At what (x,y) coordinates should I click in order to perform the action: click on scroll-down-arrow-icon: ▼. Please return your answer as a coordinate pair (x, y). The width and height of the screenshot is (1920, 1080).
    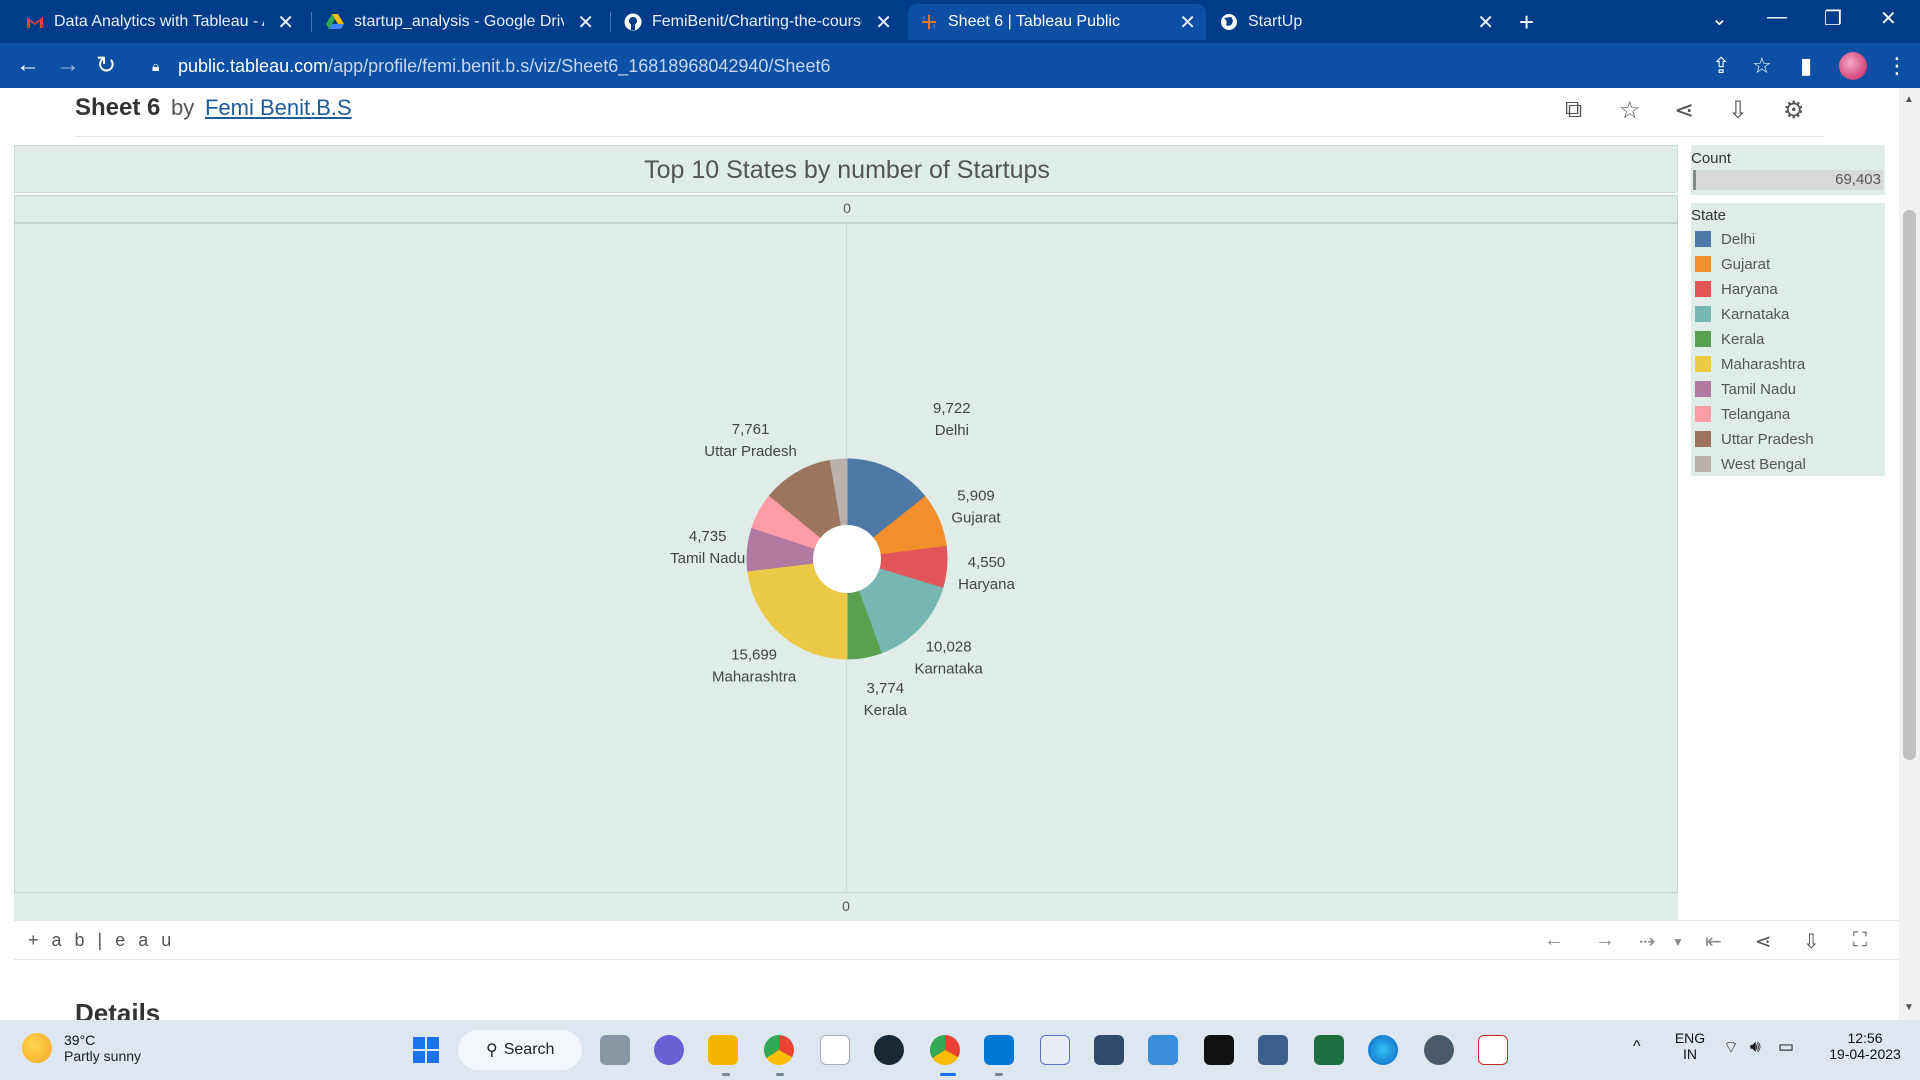
    Looking at the image, I should click on (1909, 1007).